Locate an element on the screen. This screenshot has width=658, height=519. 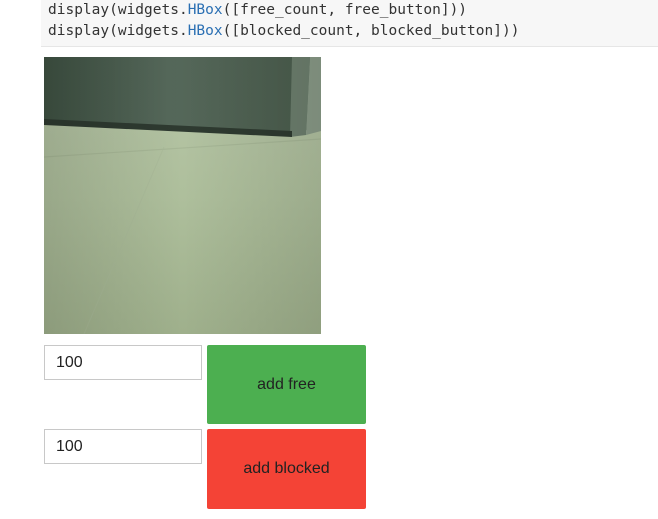
free-count-input is located at coordinates (123, 362).